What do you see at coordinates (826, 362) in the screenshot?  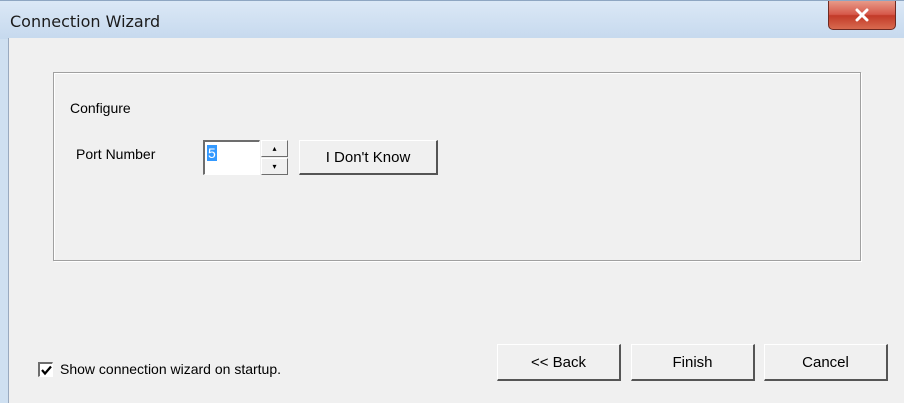 I see `cancel-button: Cancel` at bounding box center [826, 362].